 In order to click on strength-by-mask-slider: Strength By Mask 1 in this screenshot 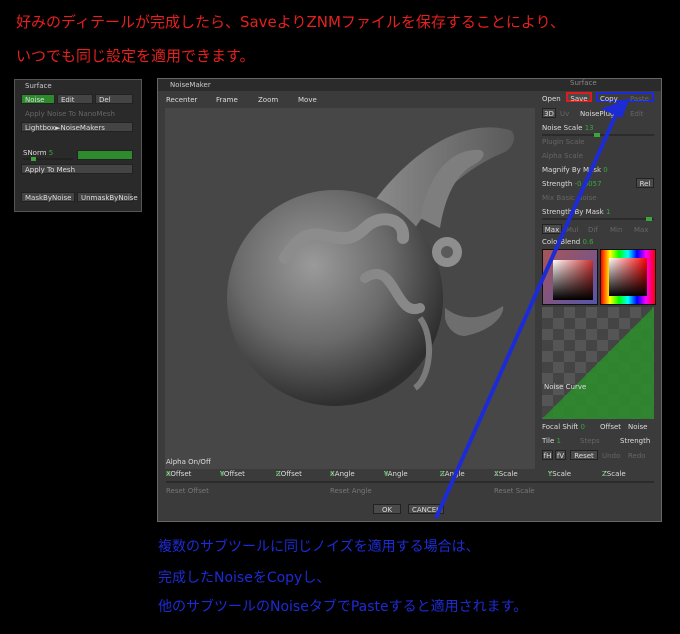, I will do `click(576, 212)`.